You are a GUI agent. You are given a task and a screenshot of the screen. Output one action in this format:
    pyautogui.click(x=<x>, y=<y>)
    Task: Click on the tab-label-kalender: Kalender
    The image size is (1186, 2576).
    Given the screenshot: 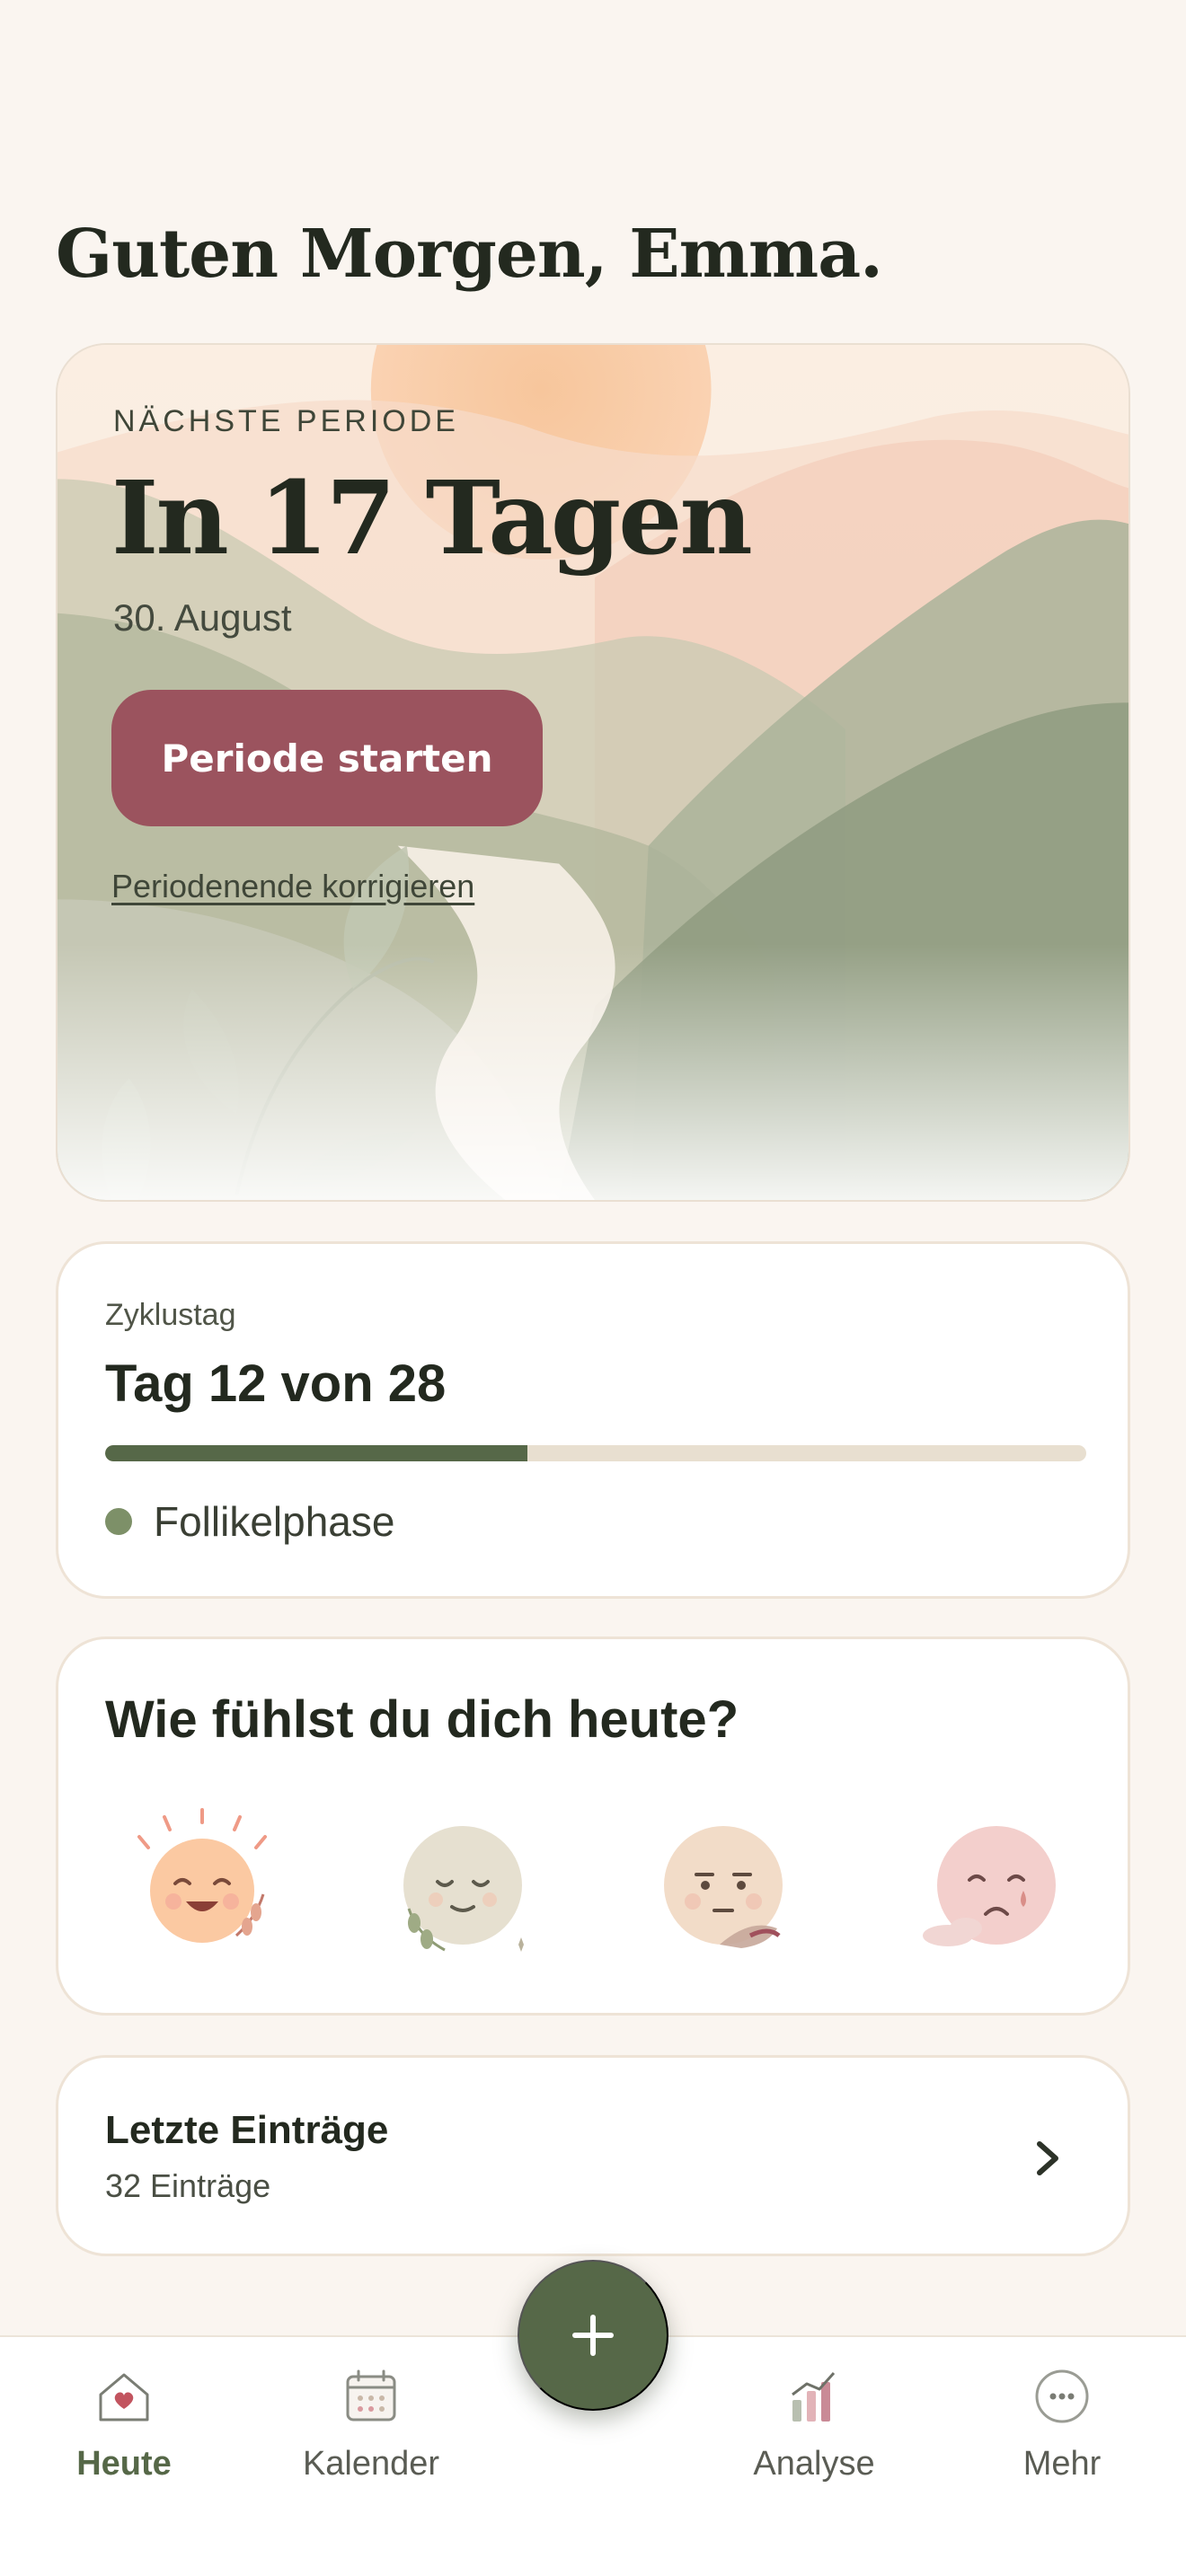 What is the action you would take?
    pyautogui.click(x=371, y=2464)
    